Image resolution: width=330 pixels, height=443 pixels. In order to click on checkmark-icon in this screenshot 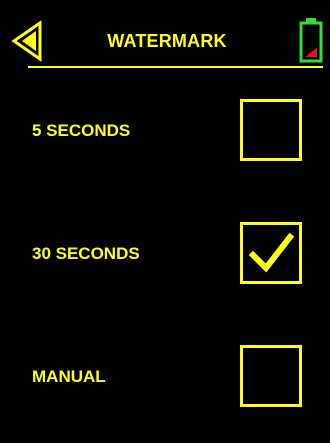, I will do `click(271, 252)`.